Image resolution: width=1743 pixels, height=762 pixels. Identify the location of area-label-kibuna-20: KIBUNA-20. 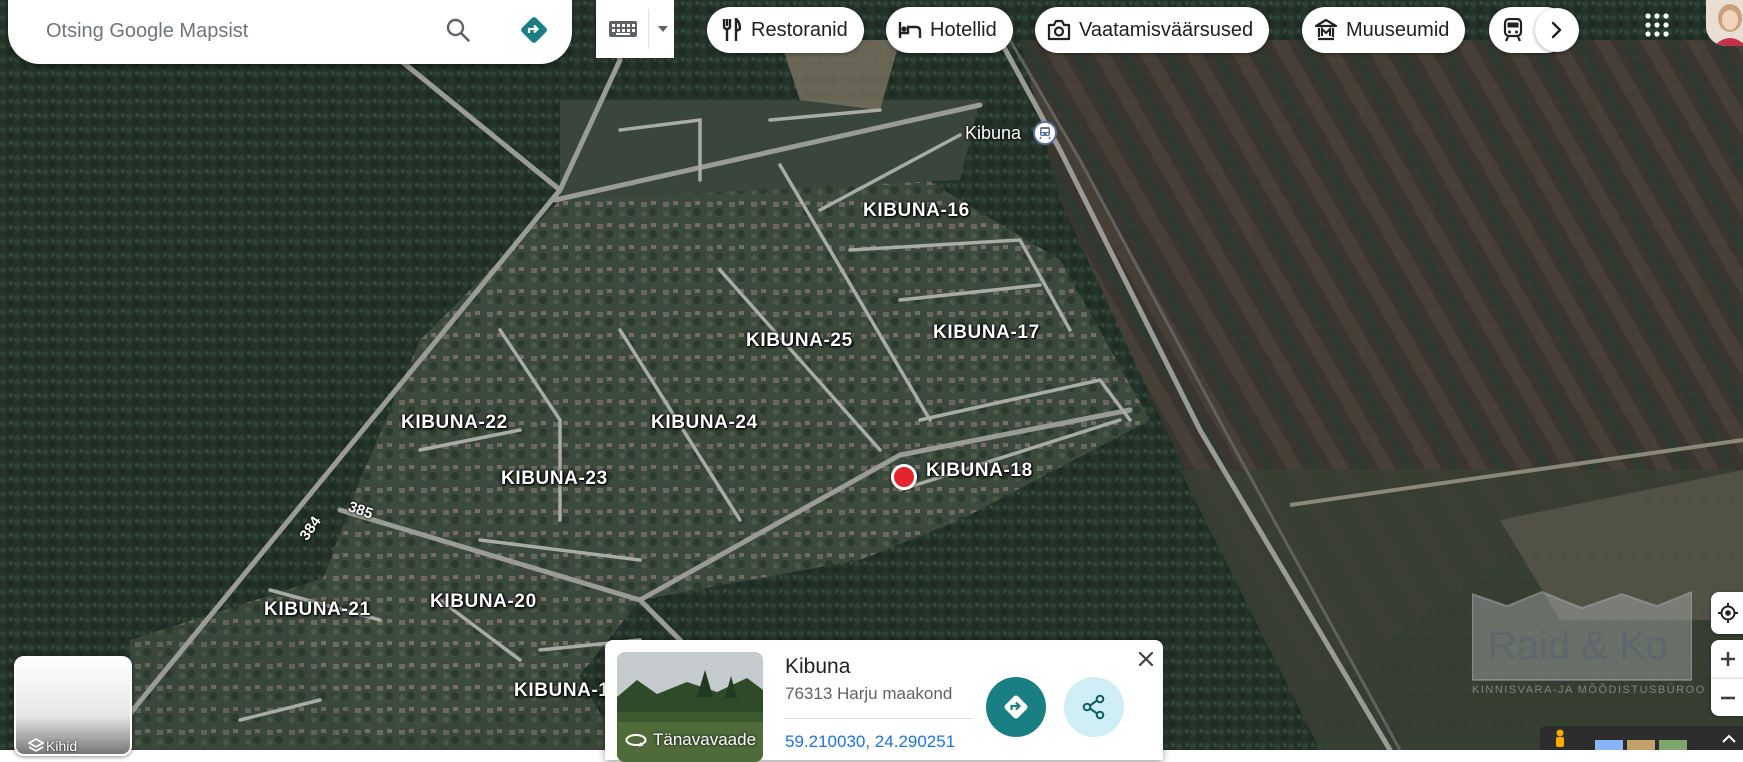
(483, 602).